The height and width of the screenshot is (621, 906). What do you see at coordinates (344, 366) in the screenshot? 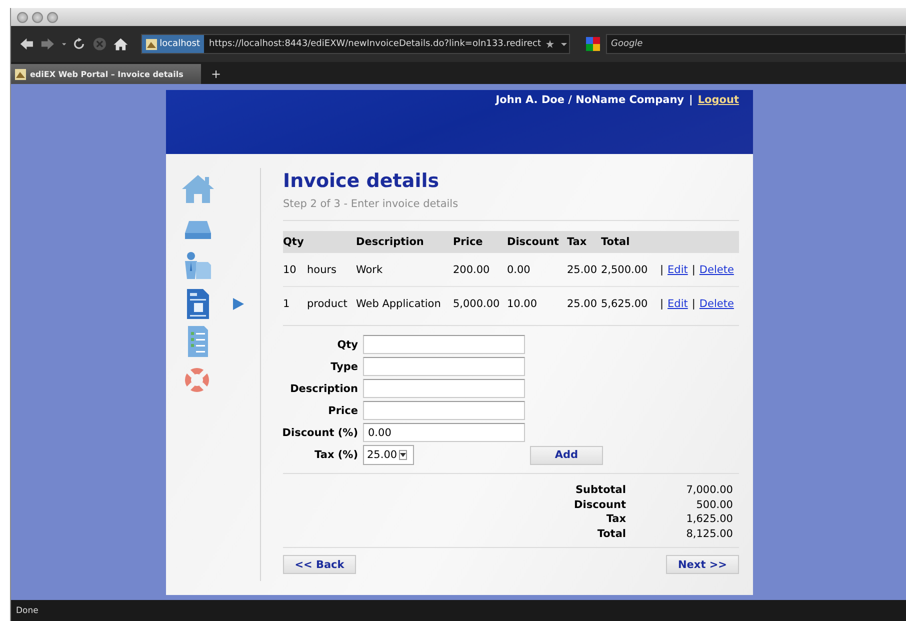
I see `field-label: Type` at bounding box center [344, 366].